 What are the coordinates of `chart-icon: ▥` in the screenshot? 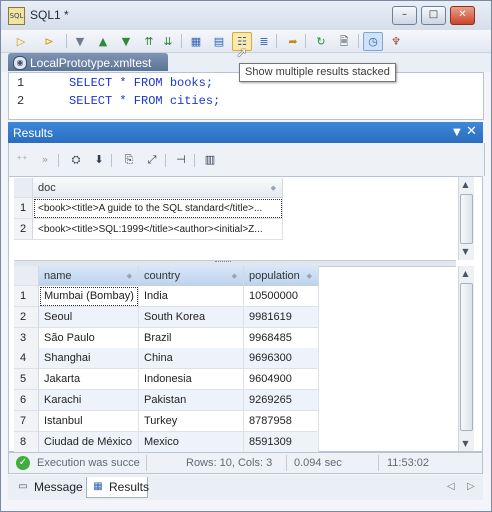 It's located at (210, 160).